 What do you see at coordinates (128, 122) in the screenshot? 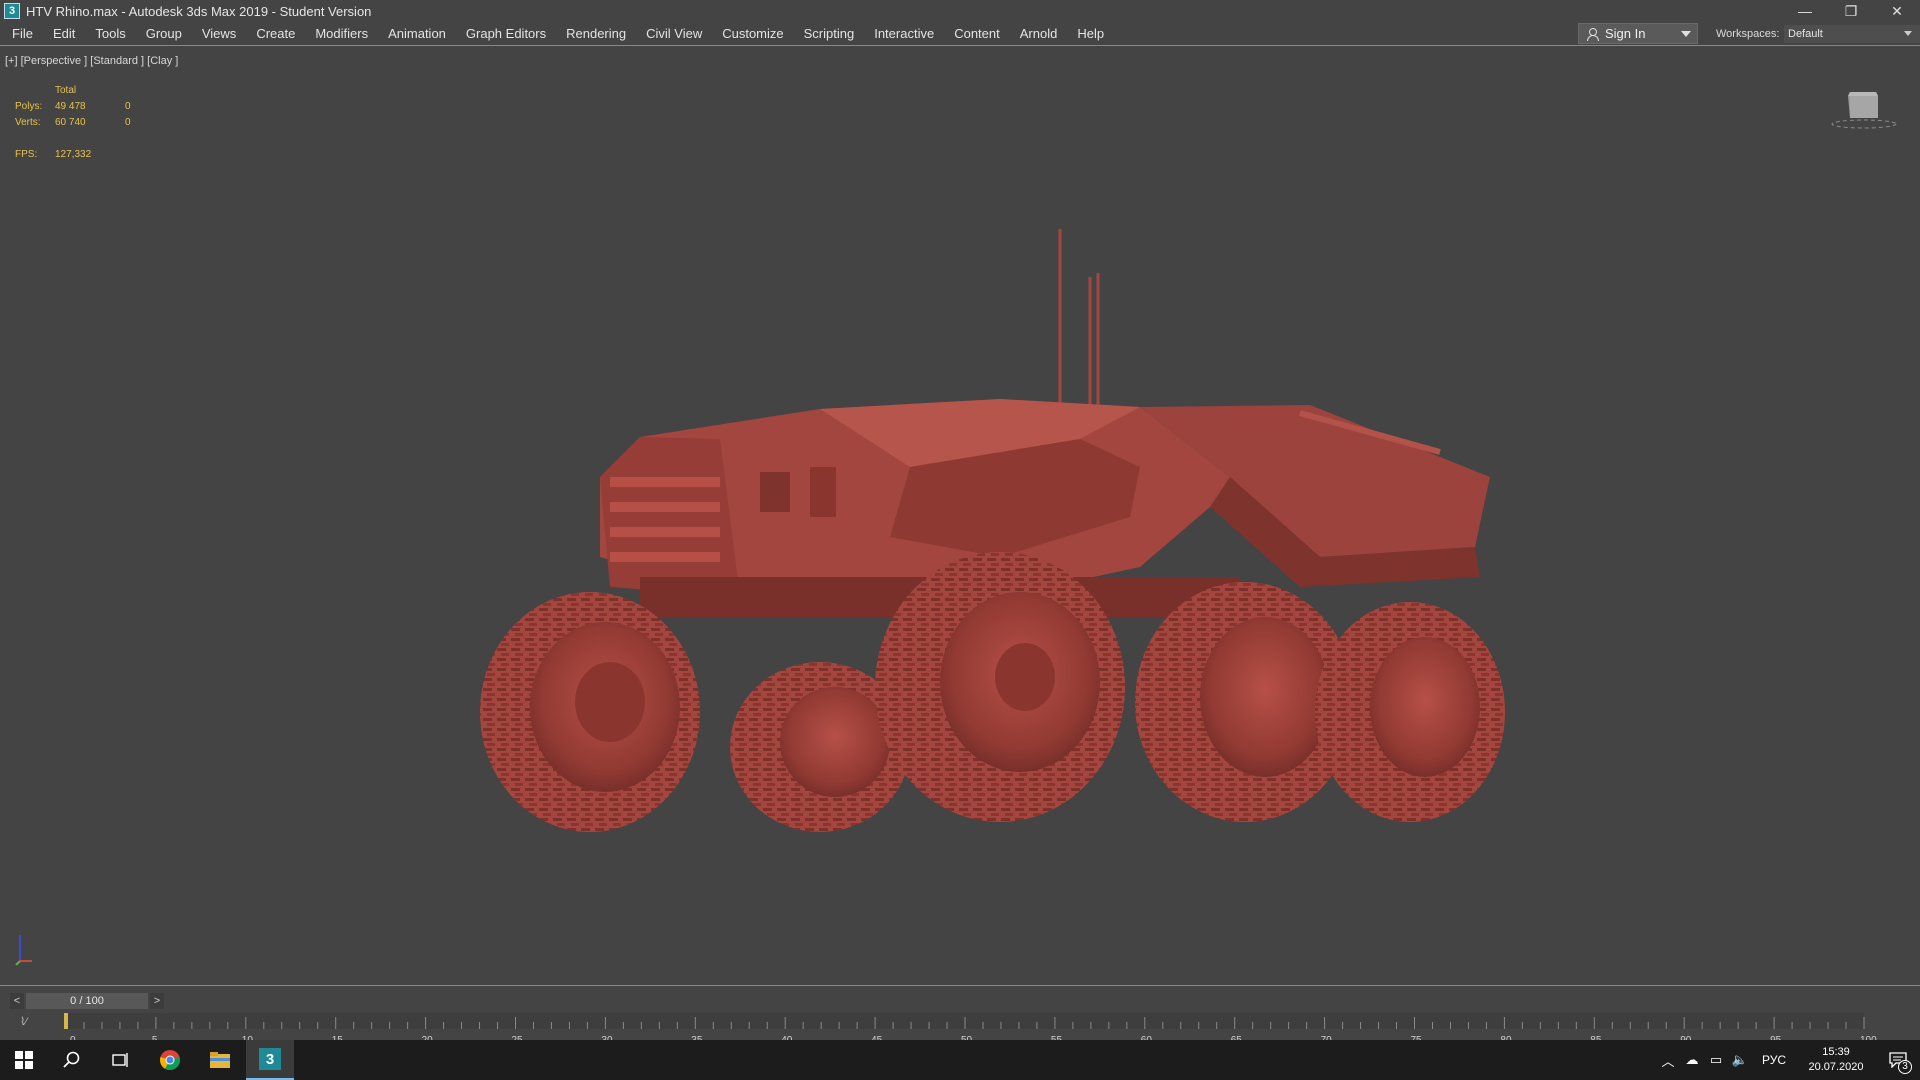
I see `stats-verts-selected: 0` at bounding box center [128, 122].